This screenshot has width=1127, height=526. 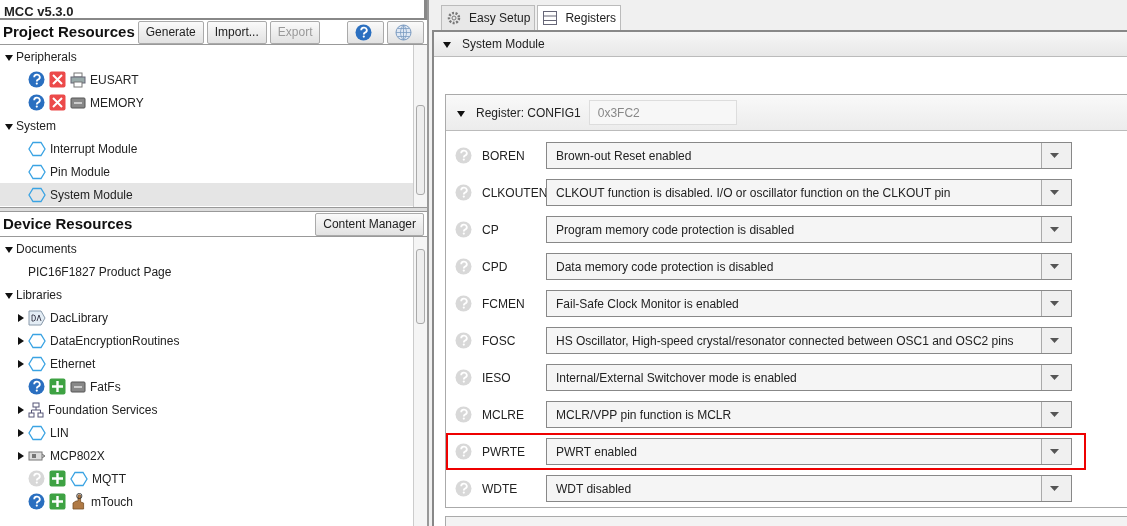 I want to click on tree-item-label: DataEncryptionRoutines, so click(x=115, y=340).